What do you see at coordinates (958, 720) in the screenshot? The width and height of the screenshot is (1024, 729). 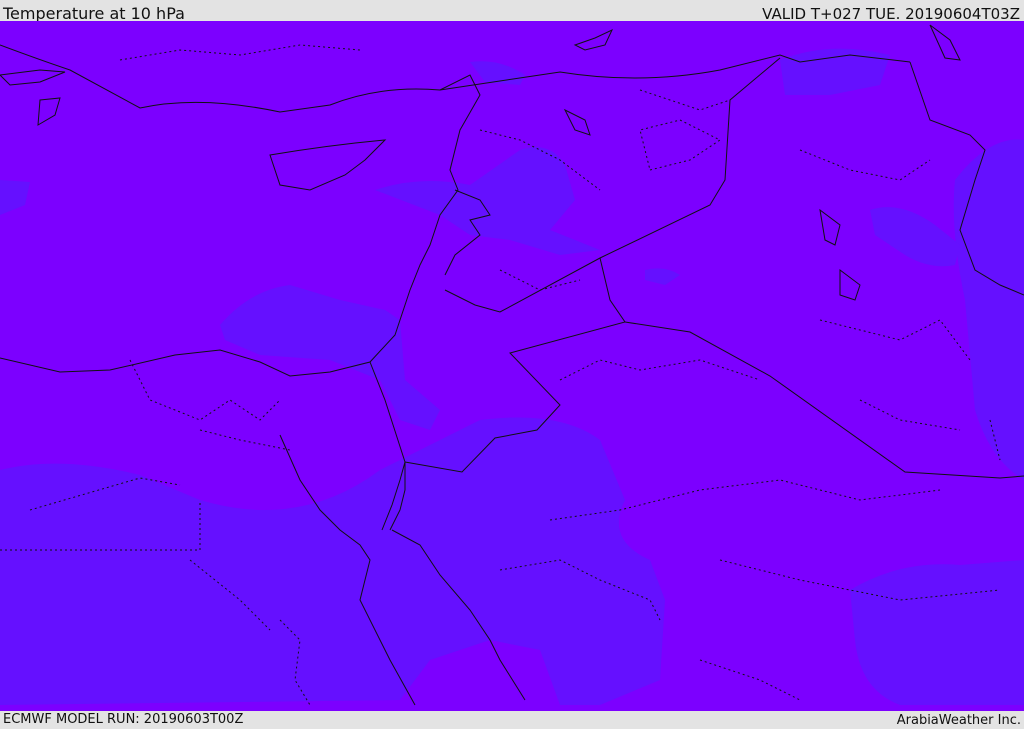 I see `credit-label: ArabiaWeather Inc.` at bounding box center [958, 720].